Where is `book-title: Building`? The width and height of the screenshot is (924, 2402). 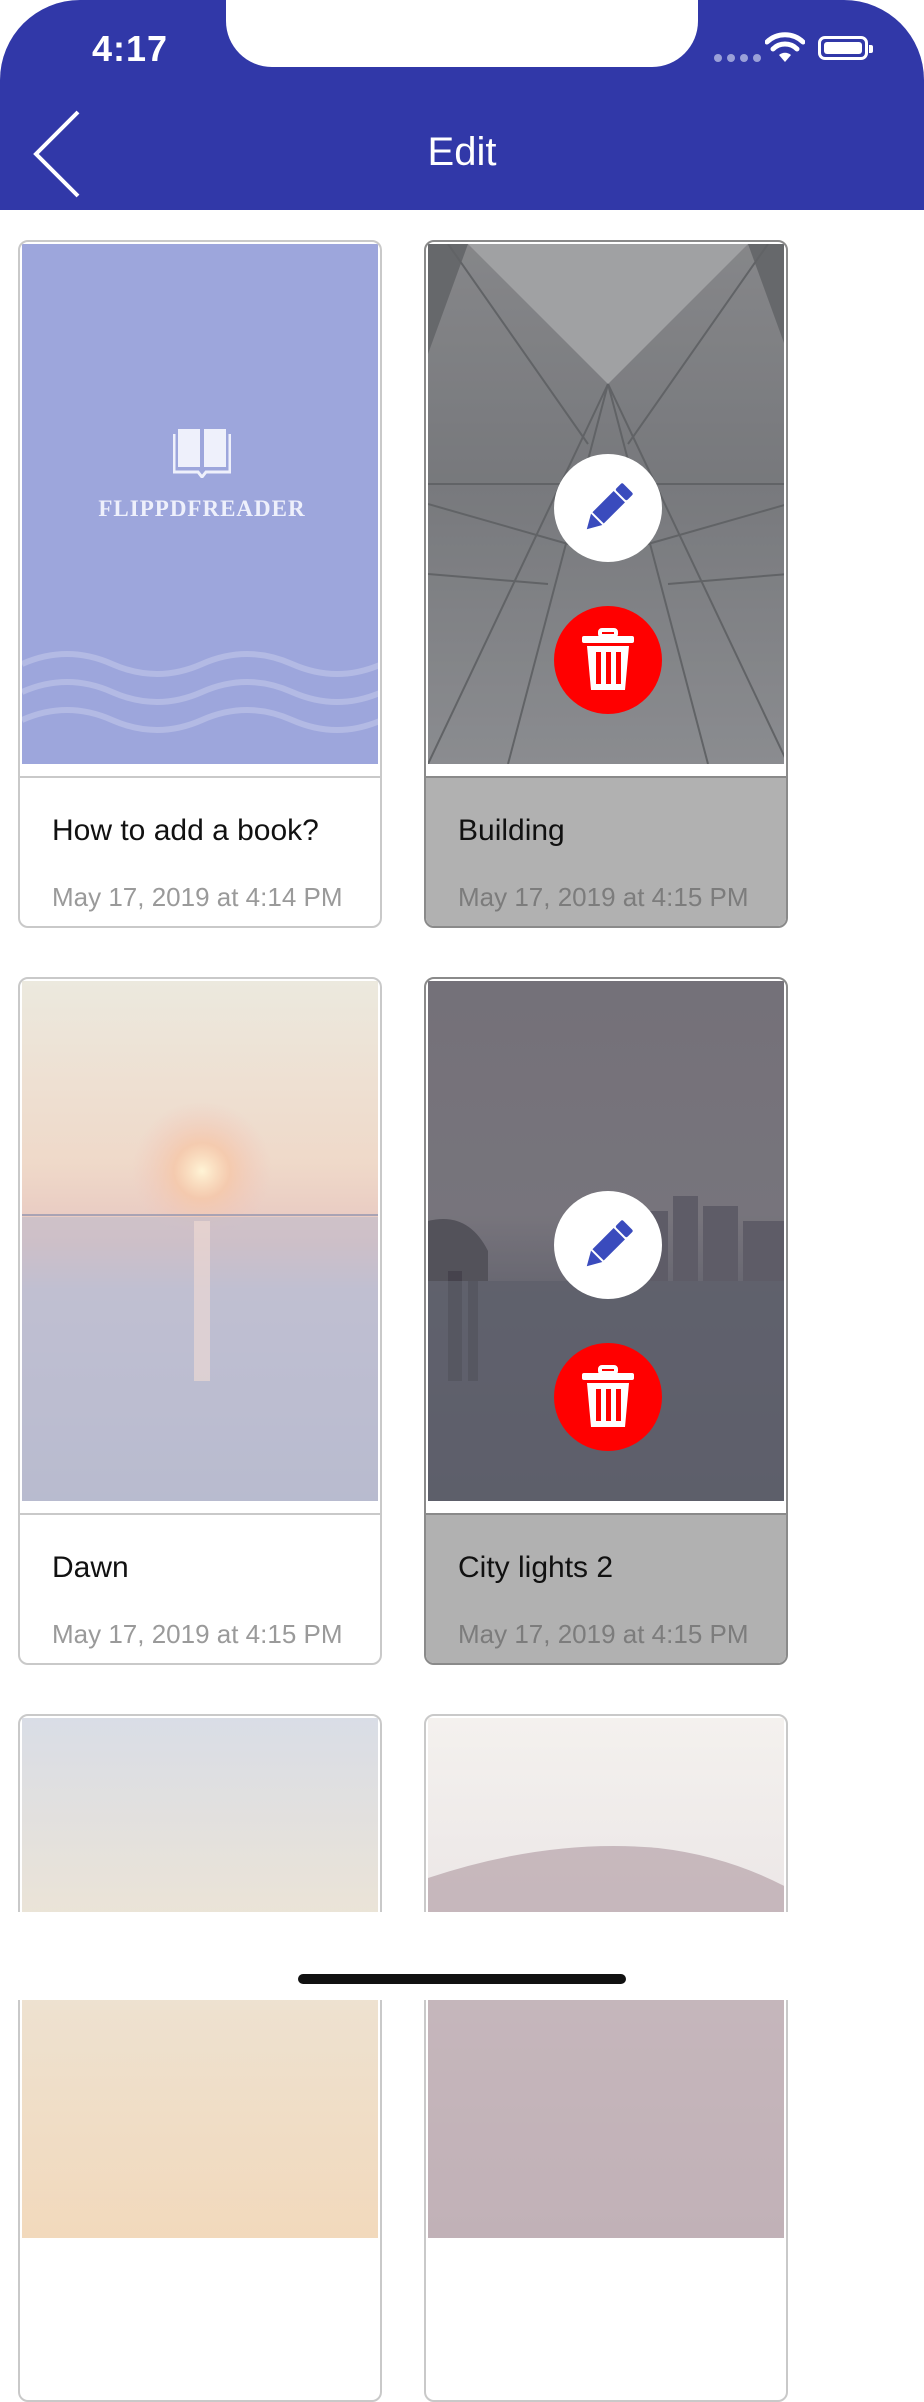
book-title: Building is located at coordinates (511, 830).